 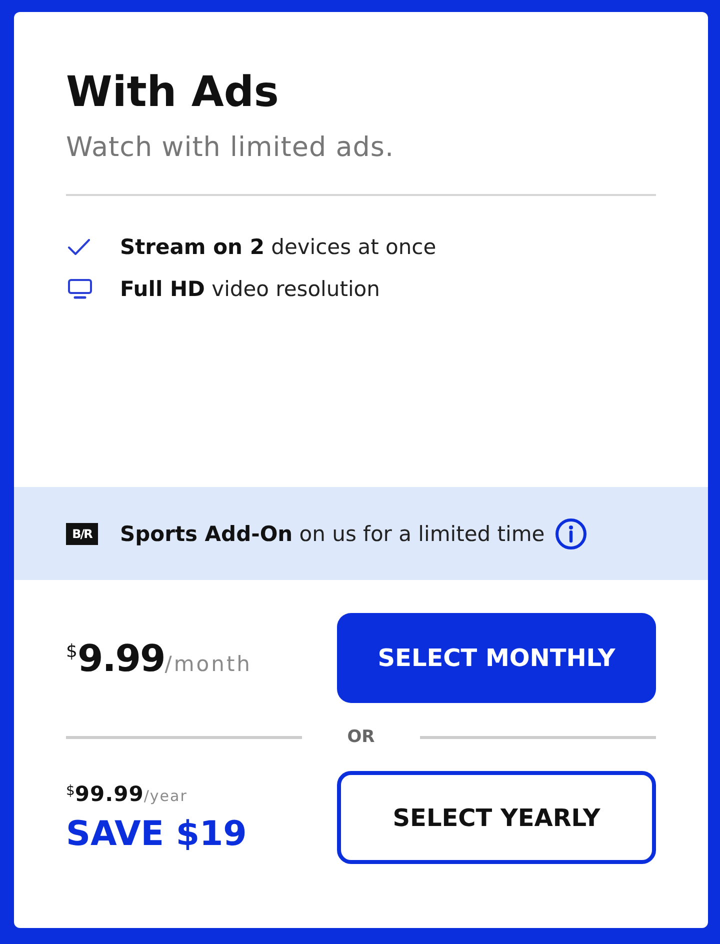 What do you see at coordinates (570, 534) in the screenshot?
I see `info-icon` at bounding box center [570, 534].